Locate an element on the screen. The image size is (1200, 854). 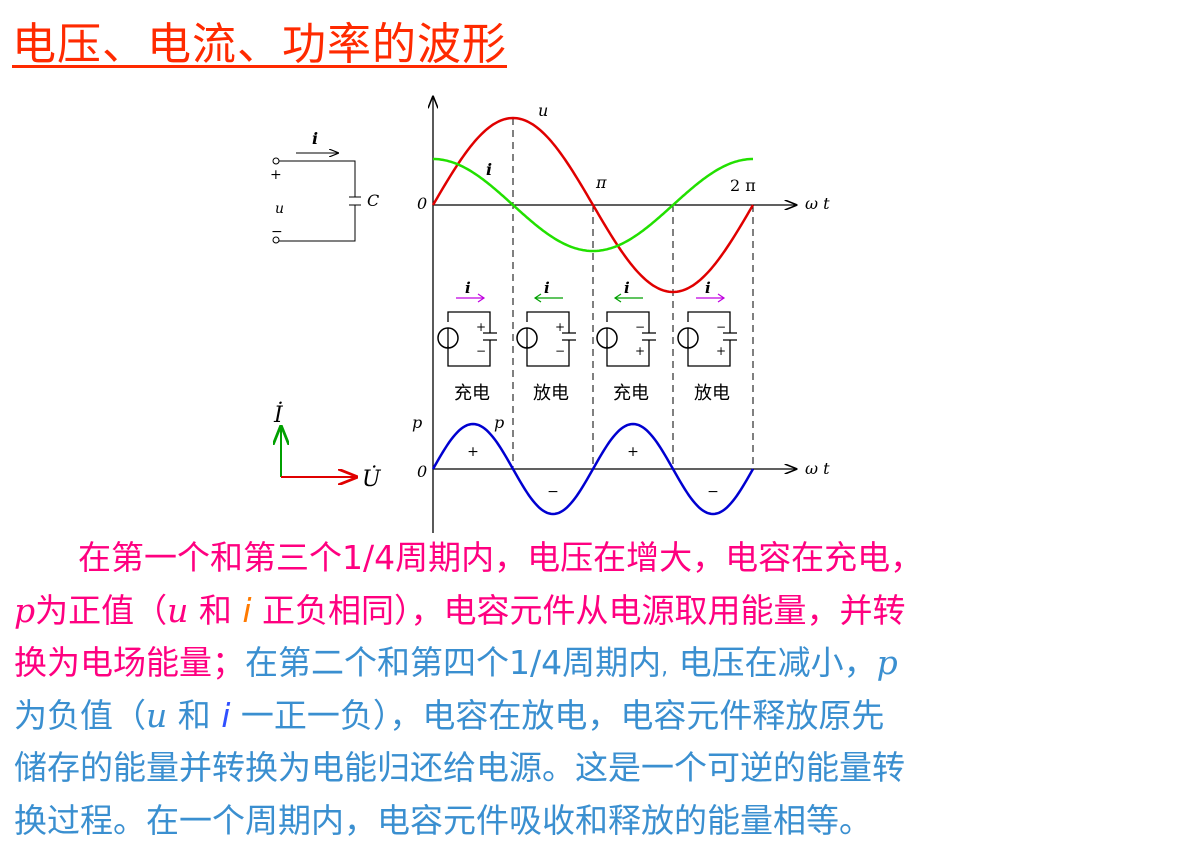
p-axis-label: p is located at coordinates (417, 422).